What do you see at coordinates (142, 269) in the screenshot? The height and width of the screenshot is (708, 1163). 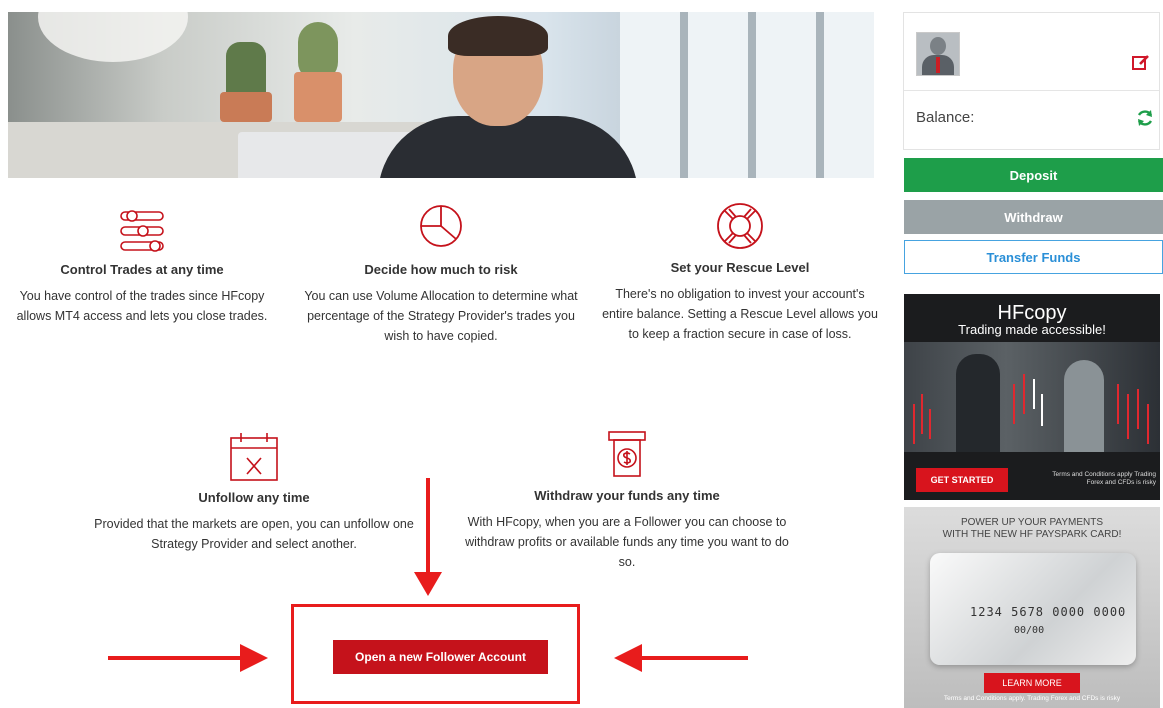 I see `feature-title: Control Trades at any time` at bounding box center [142, 269].